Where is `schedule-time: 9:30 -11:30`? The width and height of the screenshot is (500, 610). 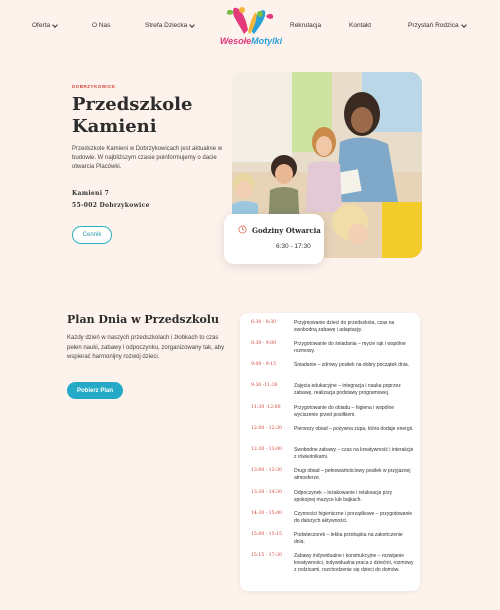
schedule-time: 9:30 -11:30 is located at coordinates (264, 385).